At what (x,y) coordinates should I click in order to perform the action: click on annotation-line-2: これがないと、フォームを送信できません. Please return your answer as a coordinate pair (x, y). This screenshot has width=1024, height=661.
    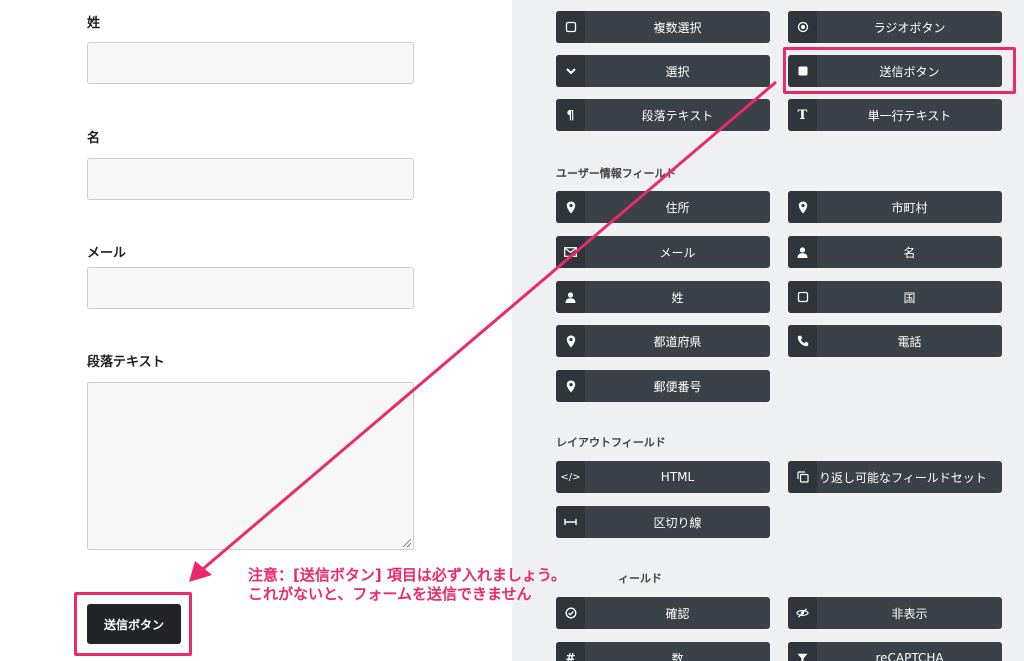
    Looking at the image, I should click on (390, 594).